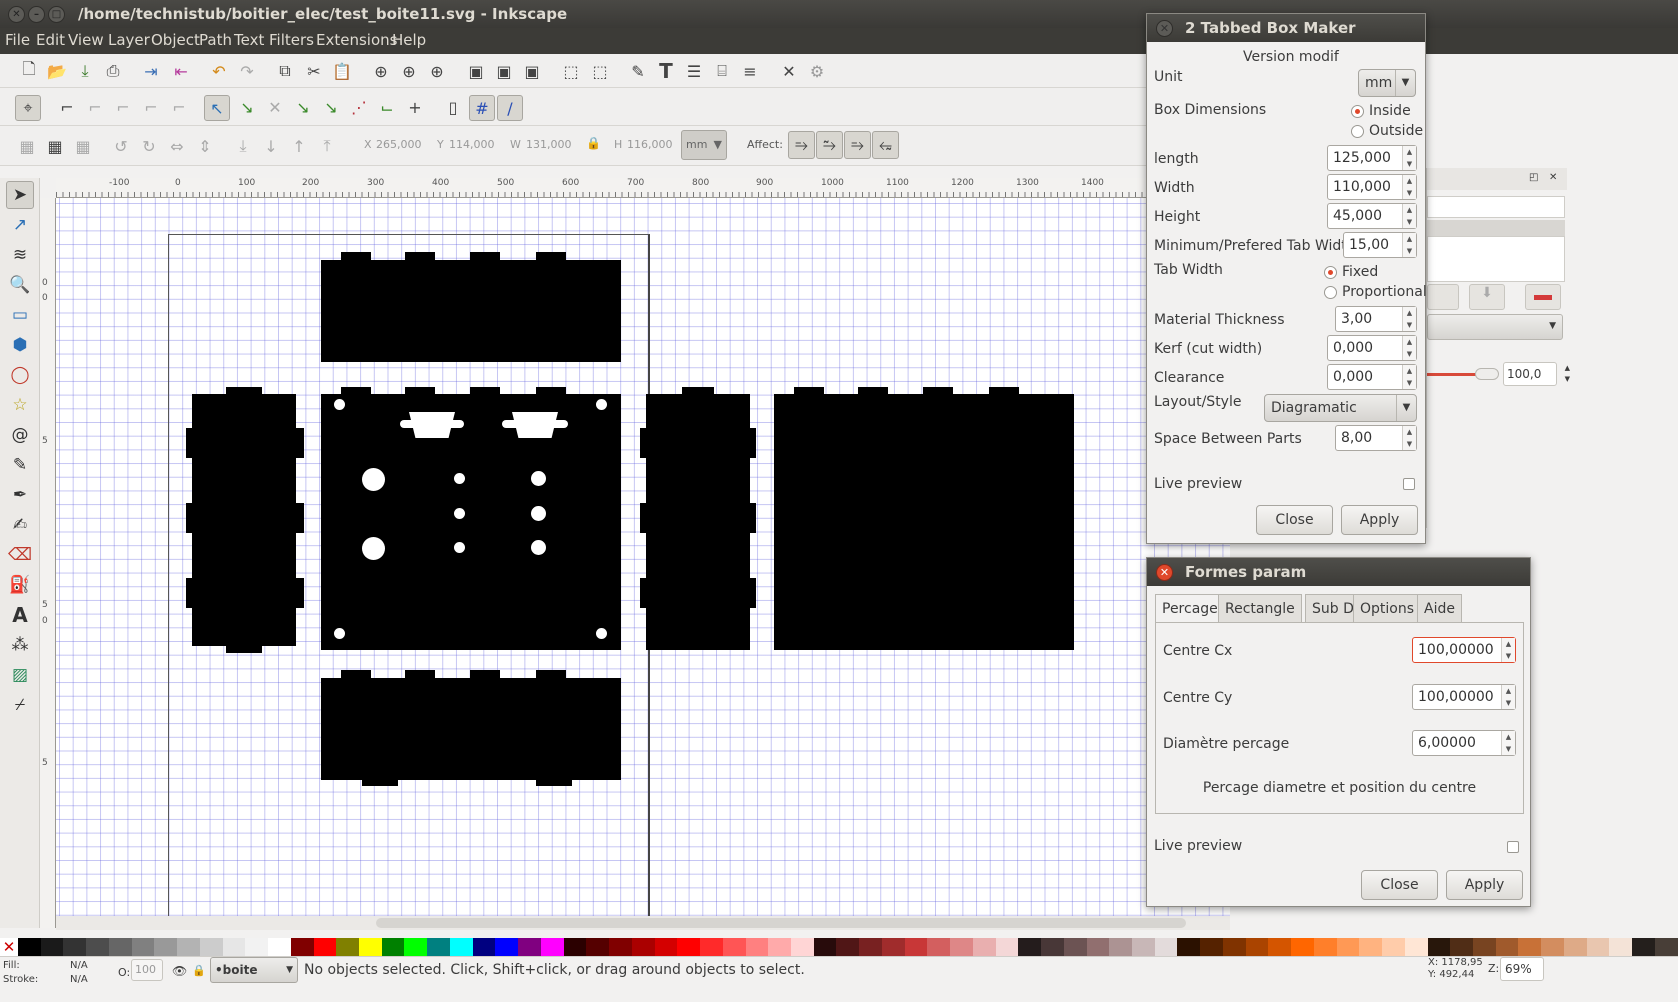  What do you see at coordinates (151, 107) in the screenshot?
I see `snap-bbox-mid-icon: ⌐` at bounding box center [151, 107].